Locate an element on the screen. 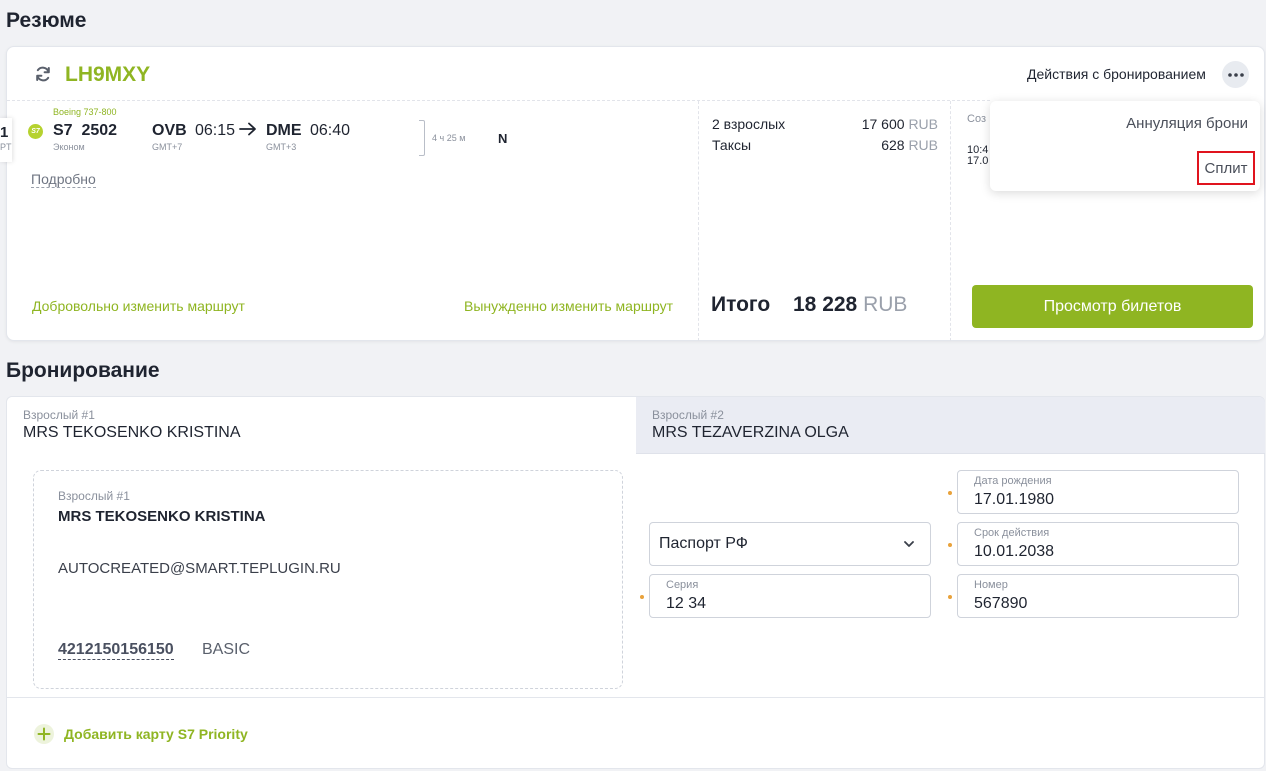 The width and height of the screenshot is (1266, 771). booking-class-code: N is located at coordinates (503, 138).